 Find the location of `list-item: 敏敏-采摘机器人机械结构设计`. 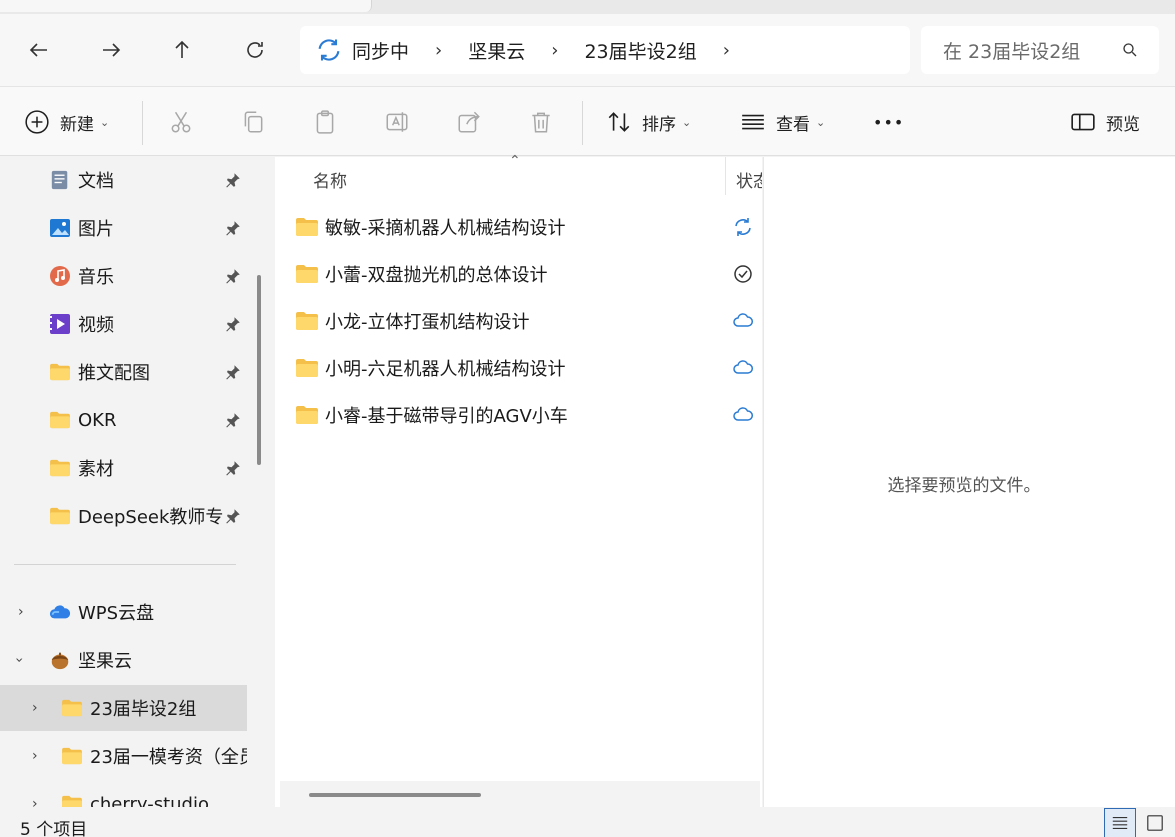

list-item: 敏敏-采摘机器人机械结构设计 is located at coordinates (518, 227).